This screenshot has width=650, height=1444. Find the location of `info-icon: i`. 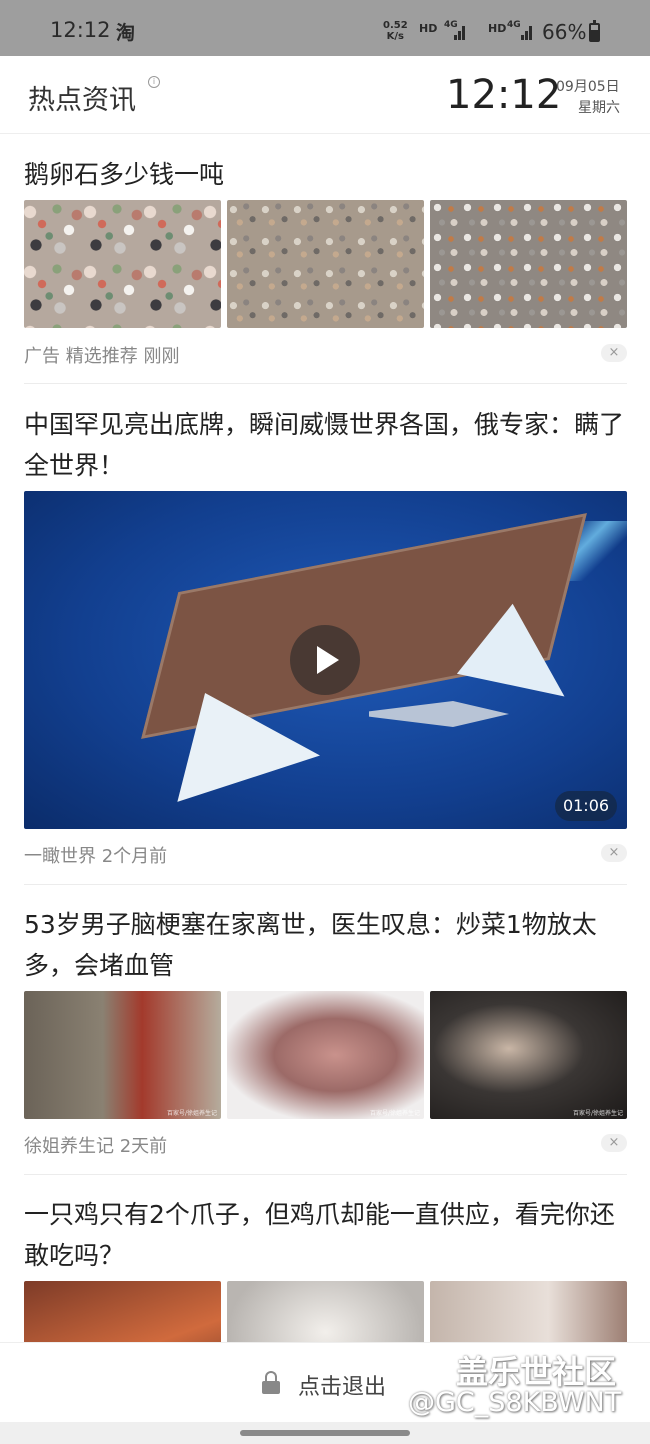

info-icon: i is located at coordinates (154, 82).